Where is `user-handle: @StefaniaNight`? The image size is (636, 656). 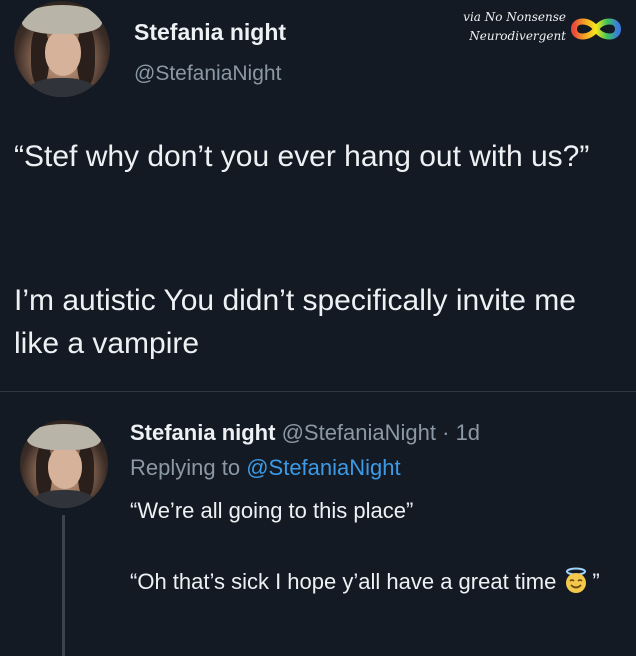
user-handle: @StefaniaNight is located at coordinates (207, 74).